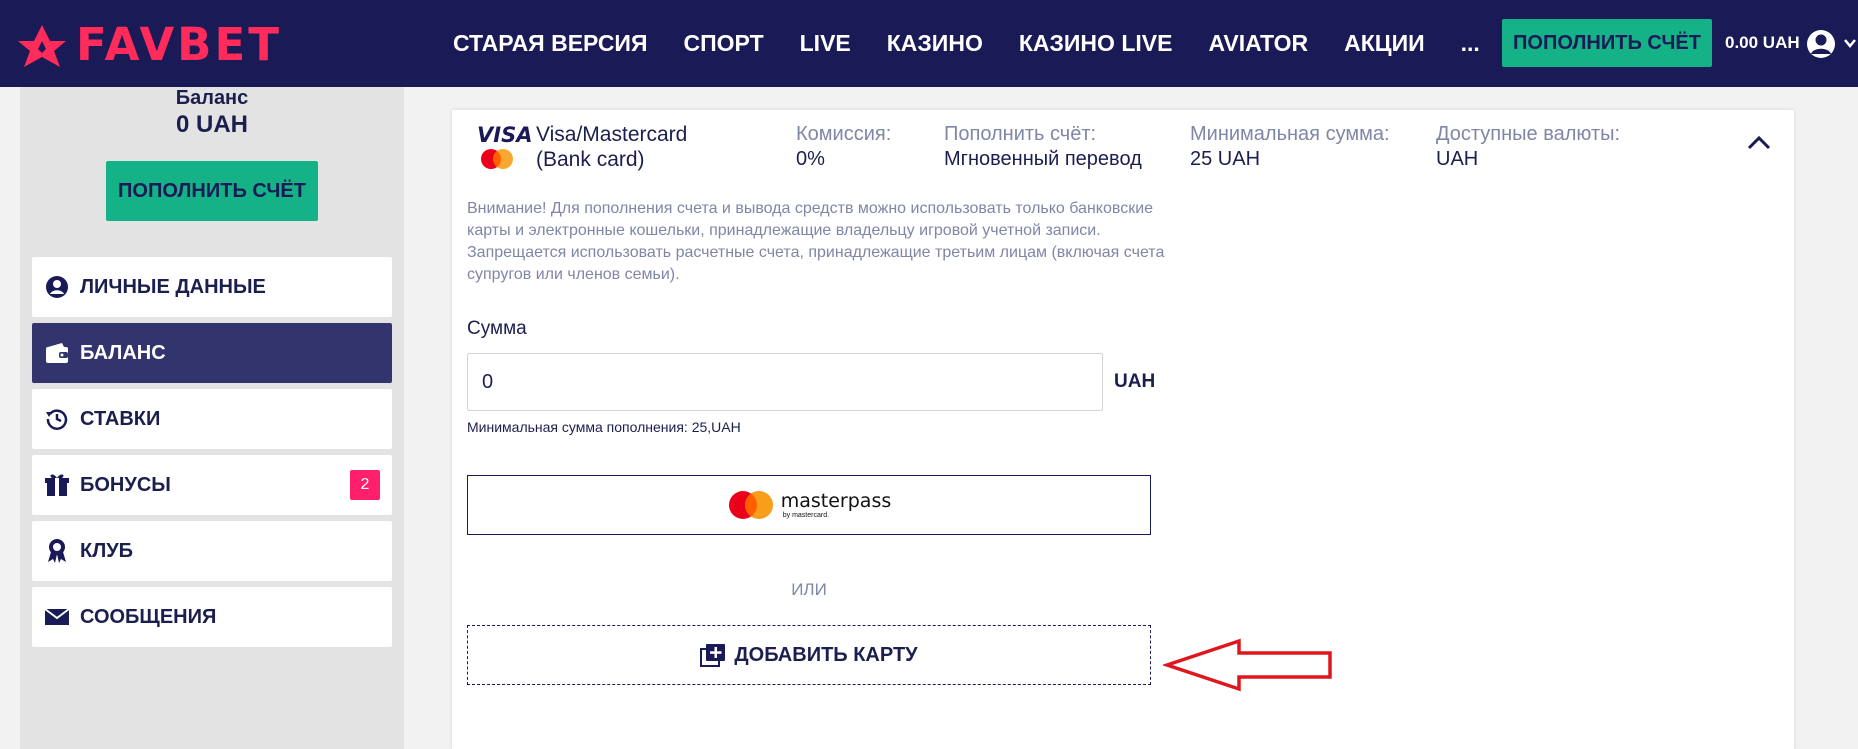 This screenshot has width=1858, height=749. Describe the element at coordinates (843, 147) in the screenshot. I see `commission-info: Комиссия: 0%` at that location.